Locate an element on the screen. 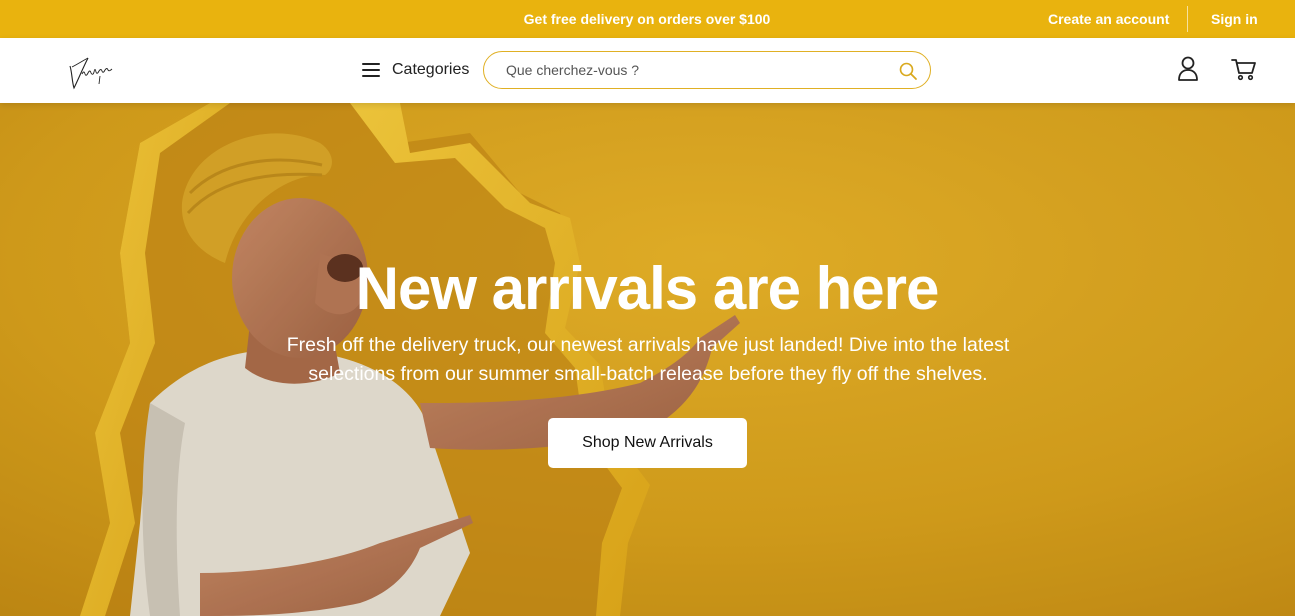 This screenshot has width=1295, height=616. cart-icon is located at coordinates (1244, 69).